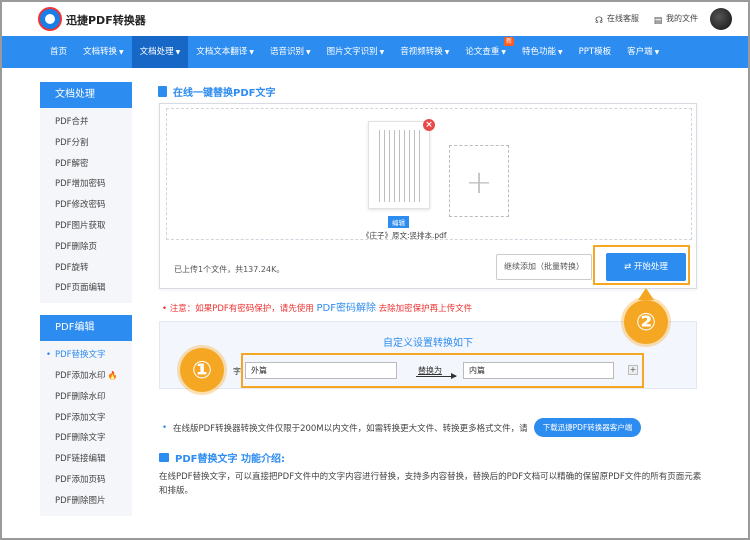  I want to click on step1-highlight, so click(442, 370).